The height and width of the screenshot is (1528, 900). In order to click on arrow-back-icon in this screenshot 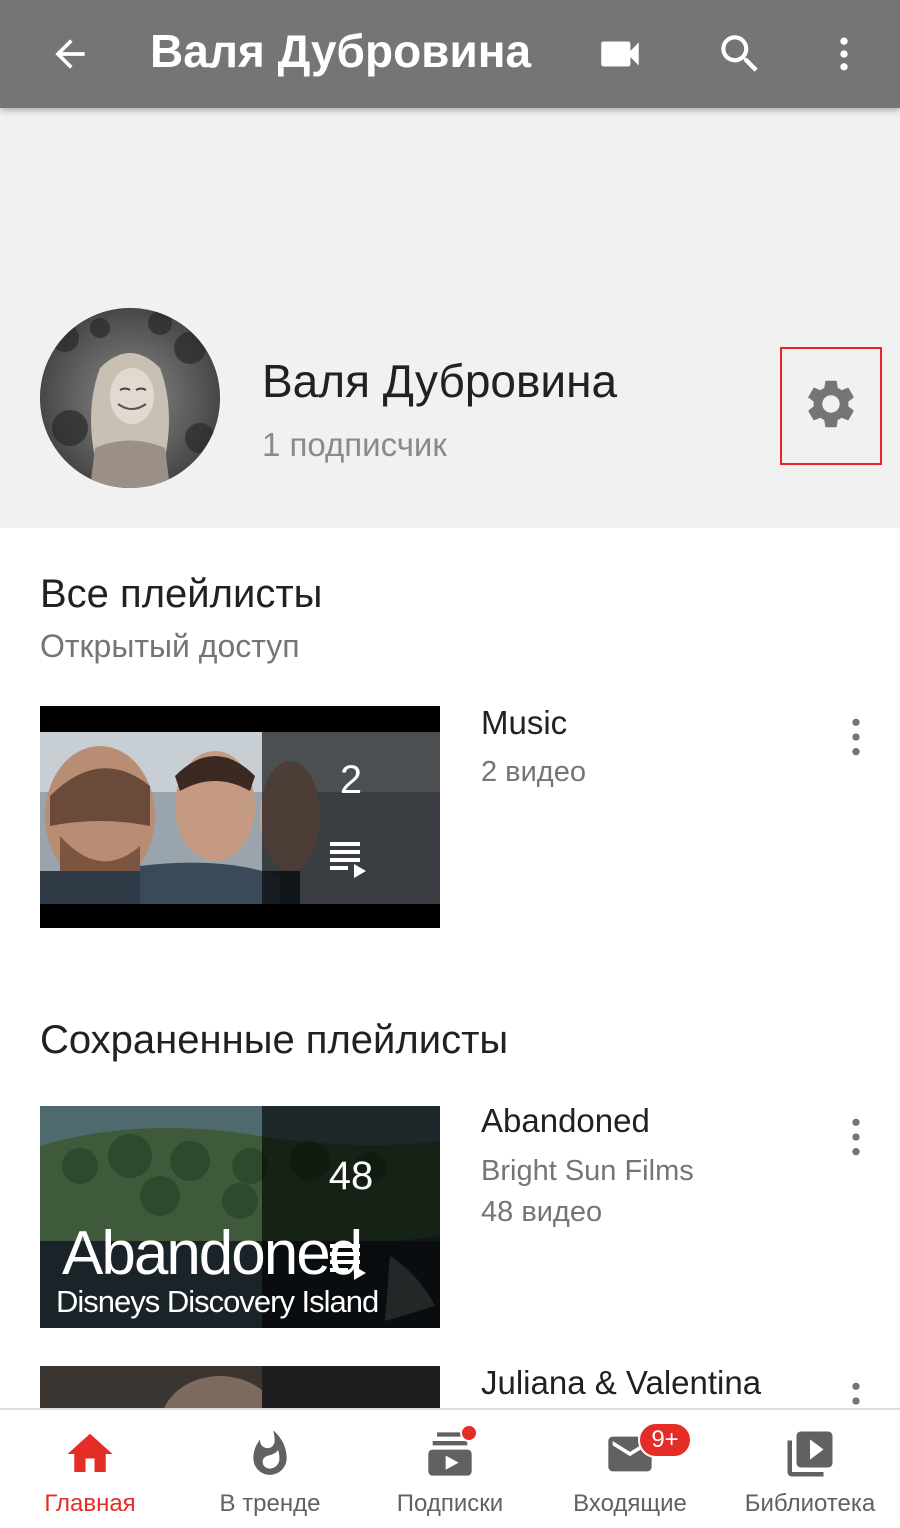, I will do `click(70, 54)`.